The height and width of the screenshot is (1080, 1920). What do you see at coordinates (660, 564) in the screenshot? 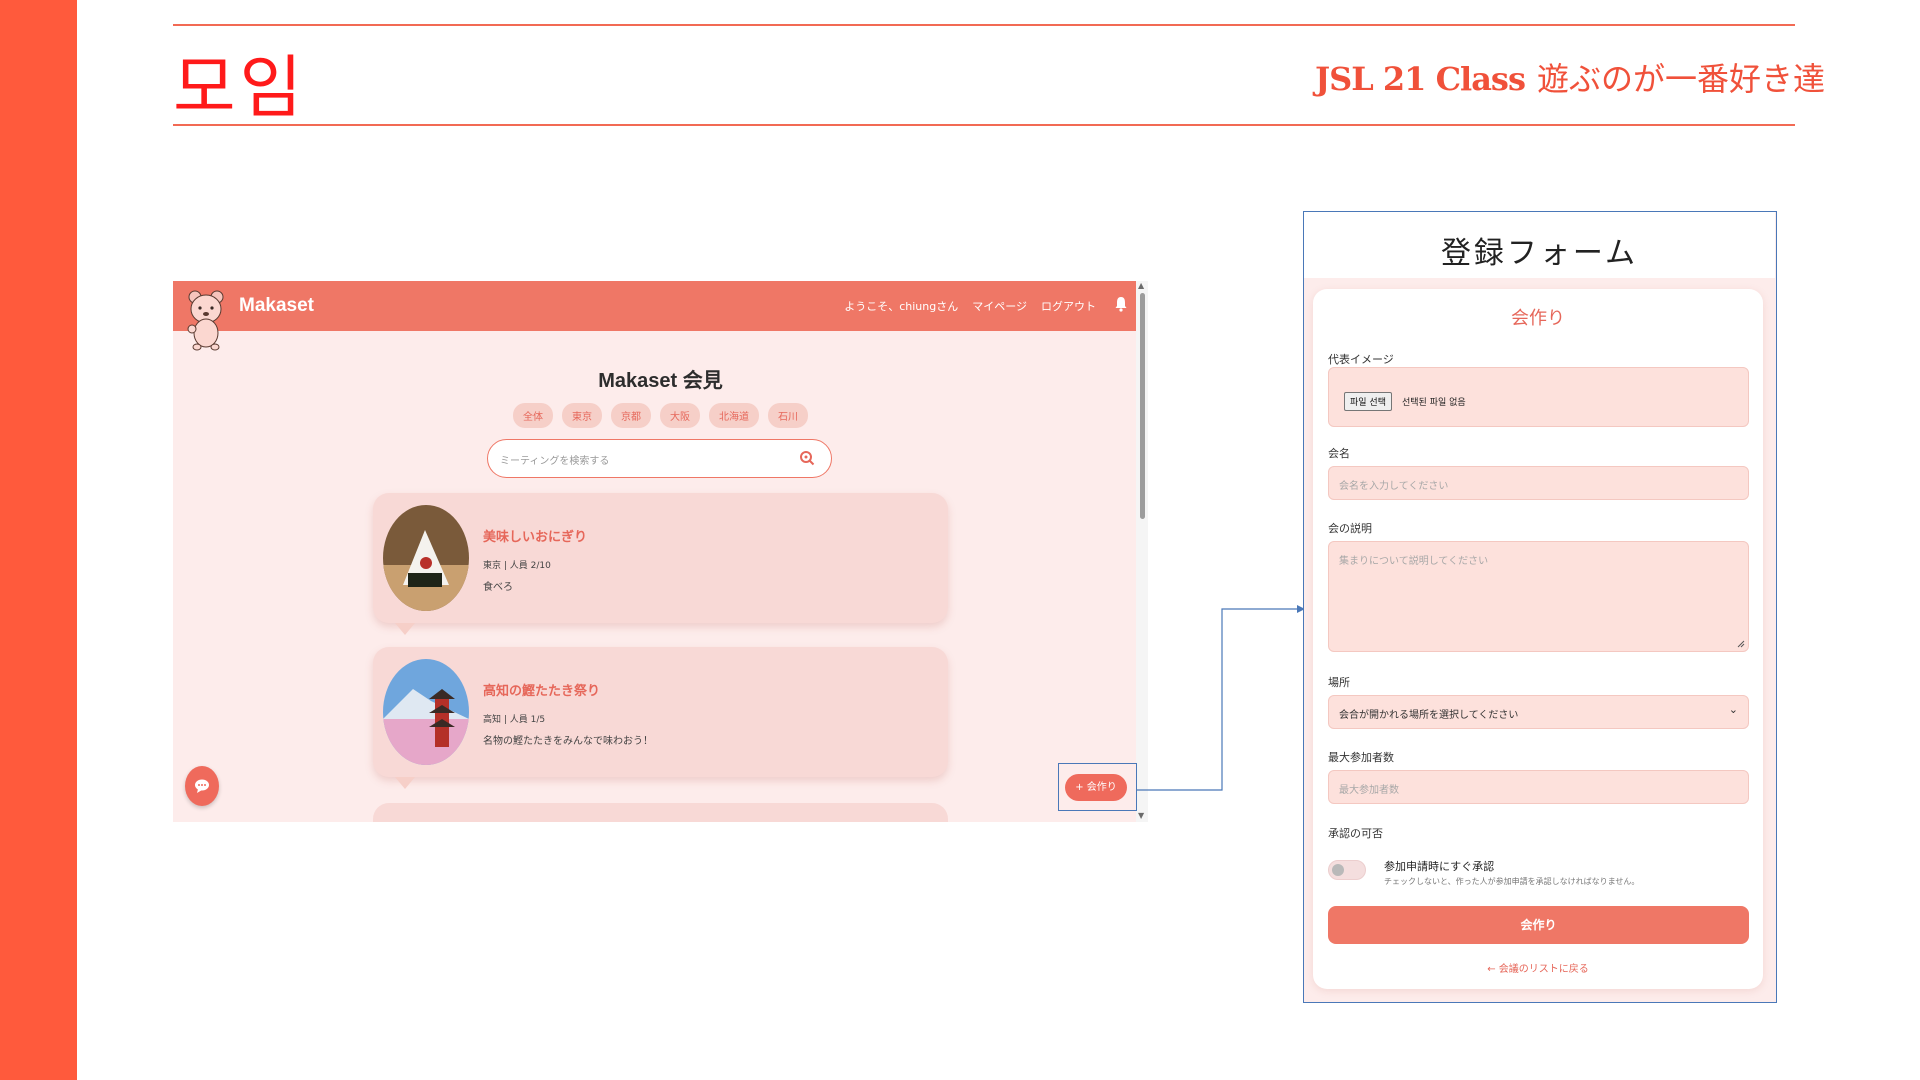
I see `meeting-card: 美味しいおにぎり 東京 | 人員 2/10 食べろ` at bounding box center [660, 564].